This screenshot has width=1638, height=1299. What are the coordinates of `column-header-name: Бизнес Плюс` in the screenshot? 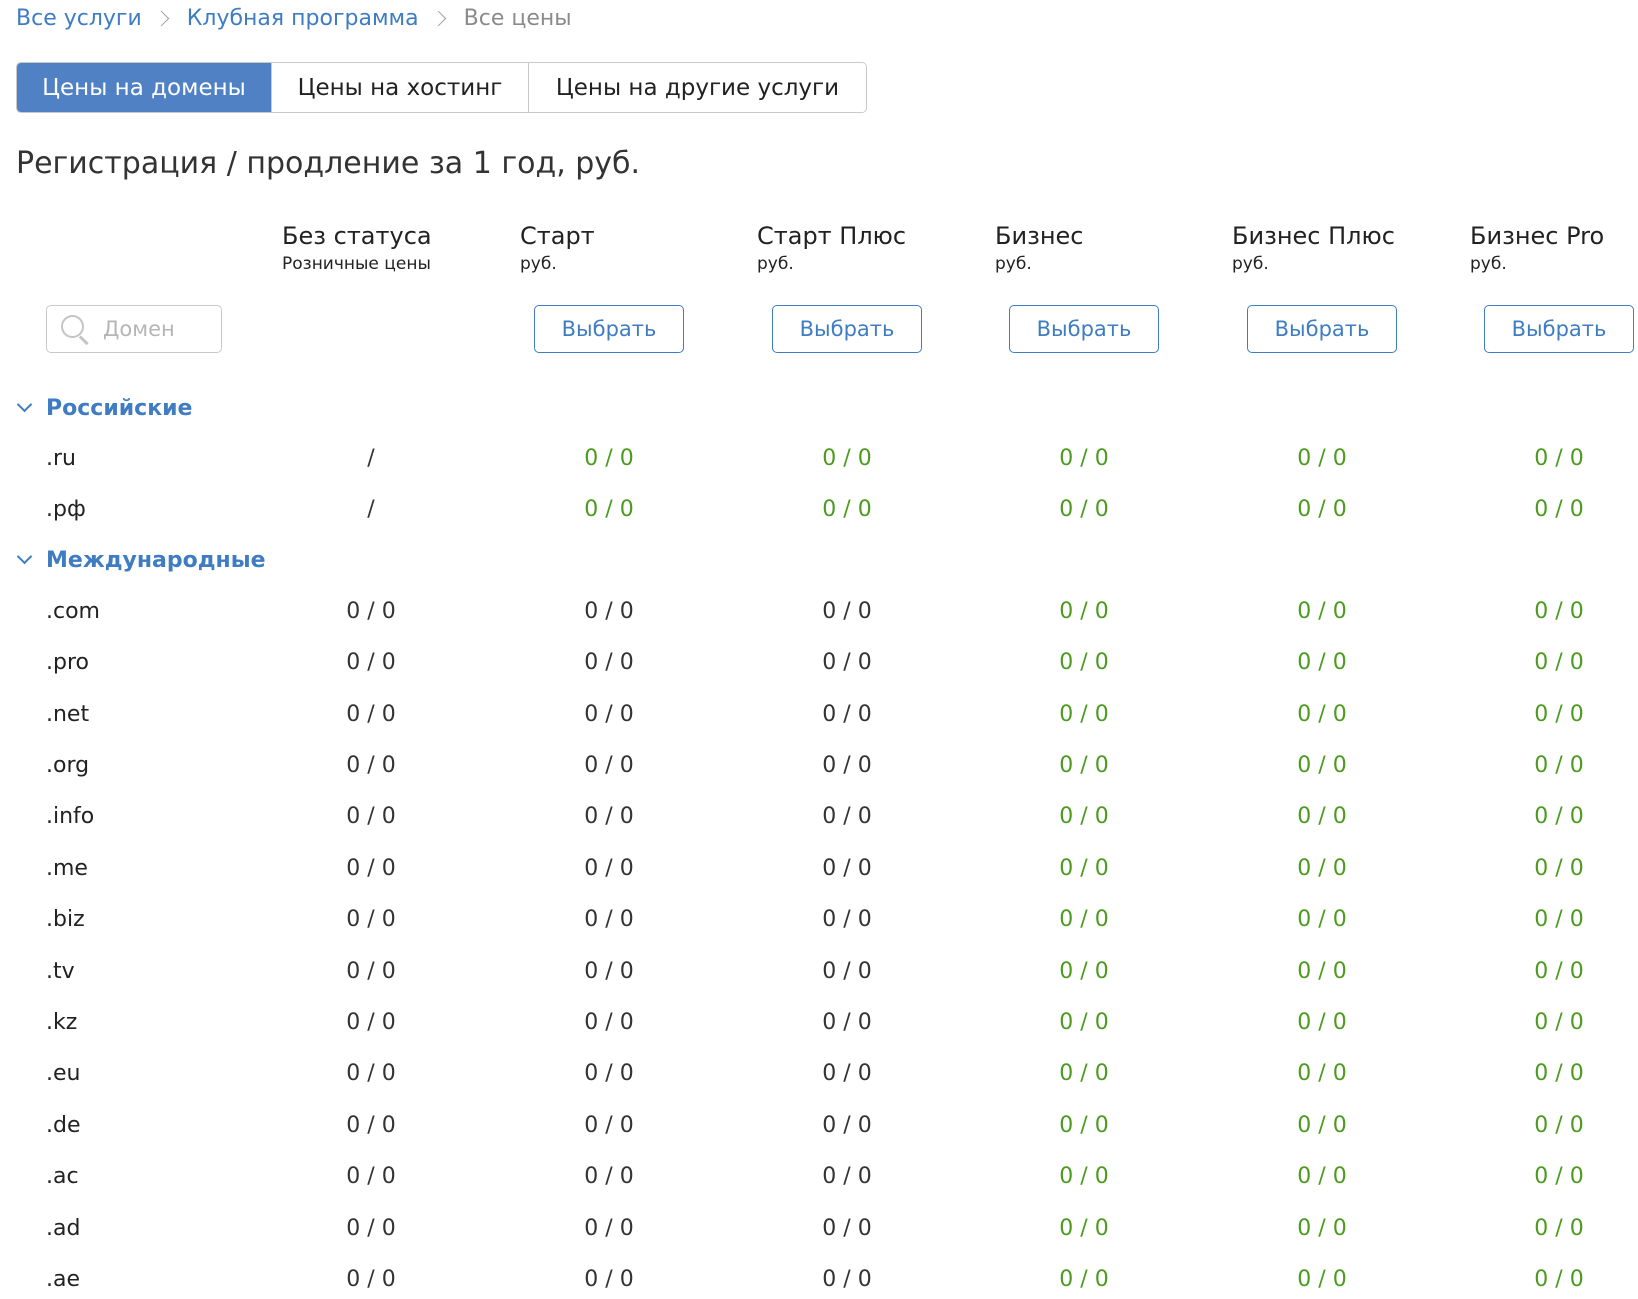 It's located at (1313, 236).